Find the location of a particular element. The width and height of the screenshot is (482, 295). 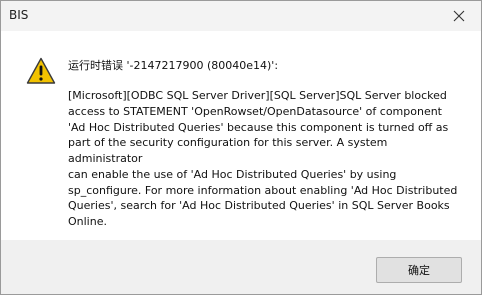

window-title: BIS is located at coordinates (19, 15).